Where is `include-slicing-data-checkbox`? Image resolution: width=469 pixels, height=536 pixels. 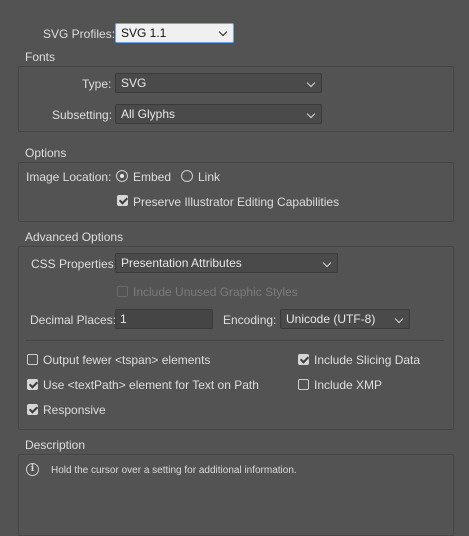
include-slicing-data-checkbox is located at coordinates (303, 359).